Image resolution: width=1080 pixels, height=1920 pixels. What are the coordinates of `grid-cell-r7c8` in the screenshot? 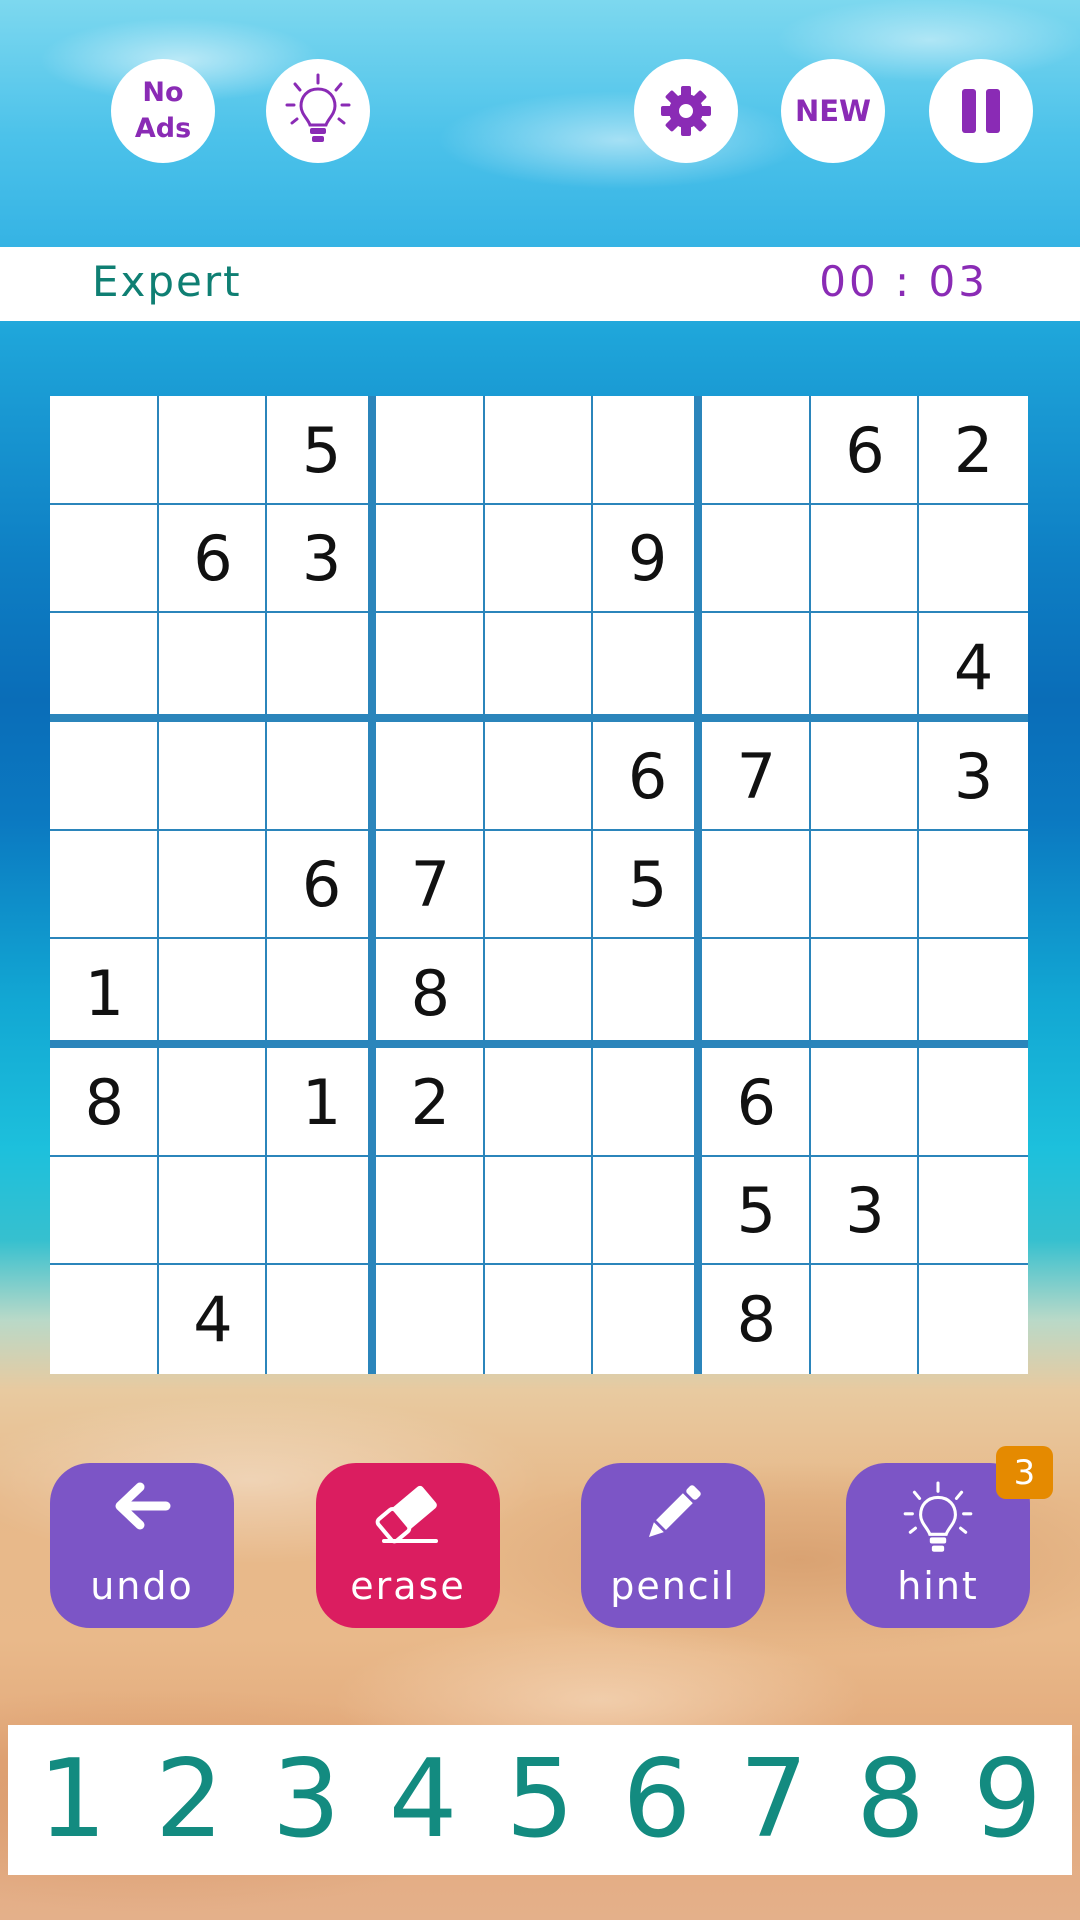 It's located at (865, 1102).